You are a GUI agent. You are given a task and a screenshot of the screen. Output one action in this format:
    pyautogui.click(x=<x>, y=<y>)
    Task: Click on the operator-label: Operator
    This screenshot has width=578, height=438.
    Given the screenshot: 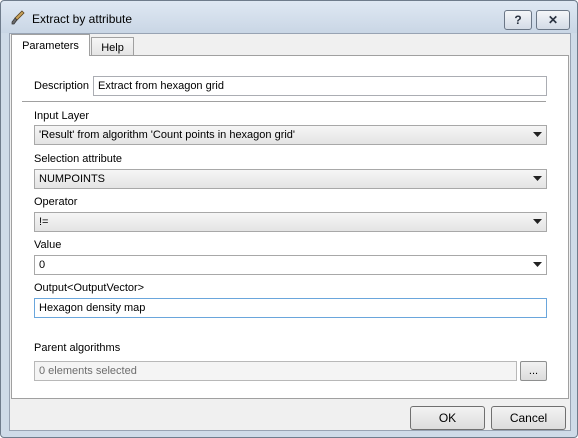 What is the action you would take?
    pyautogui.click(x=56, y=202)
    